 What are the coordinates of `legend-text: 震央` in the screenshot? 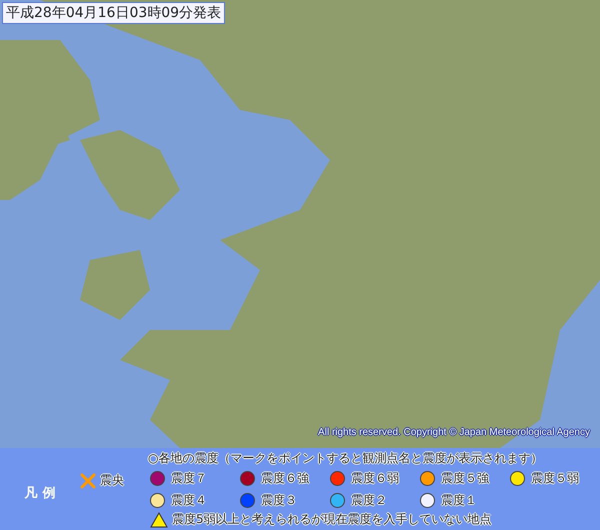 It's located at (112, 480).